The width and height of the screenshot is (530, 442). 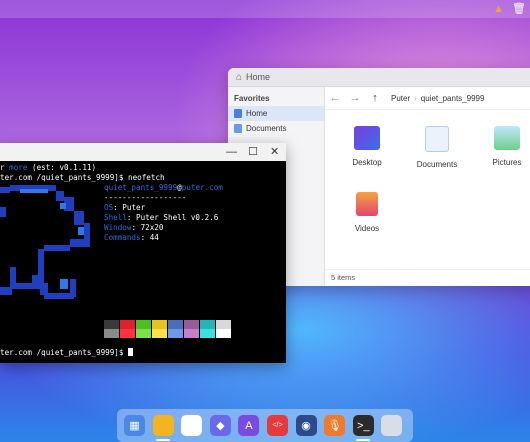 I want to click on folder-label: Pictures, so click(x=507, y=162).